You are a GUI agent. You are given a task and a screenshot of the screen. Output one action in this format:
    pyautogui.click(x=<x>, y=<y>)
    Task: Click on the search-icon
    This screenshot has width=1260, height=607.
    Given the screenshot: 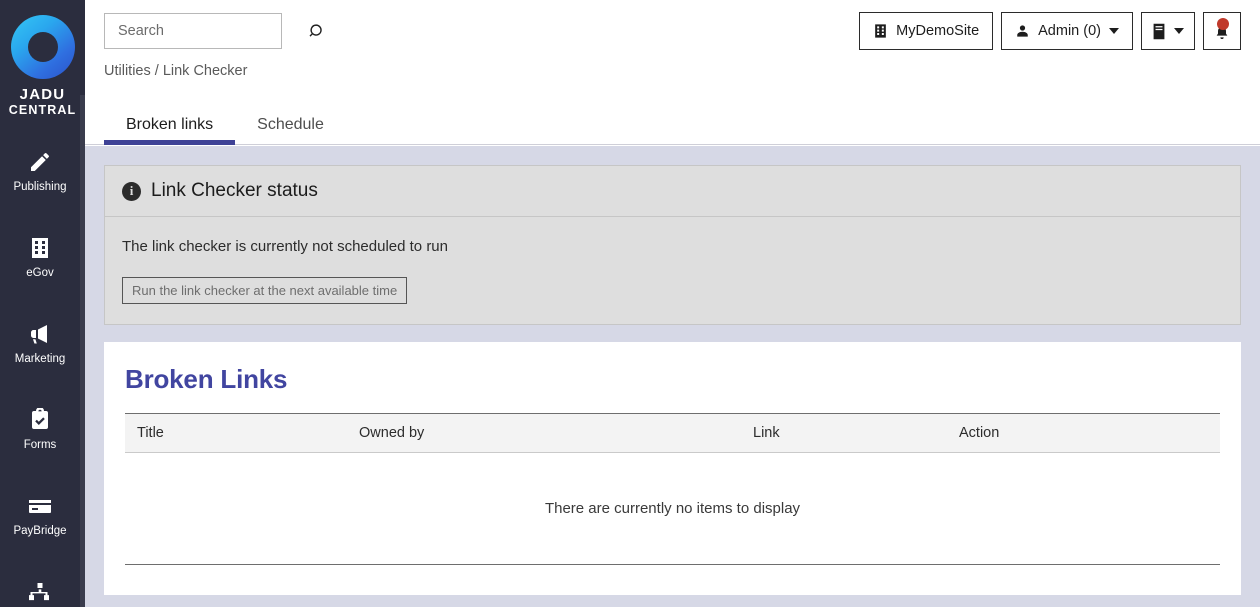 What is the action you would take?
    pyautogui.click(x=317, y=31)
    